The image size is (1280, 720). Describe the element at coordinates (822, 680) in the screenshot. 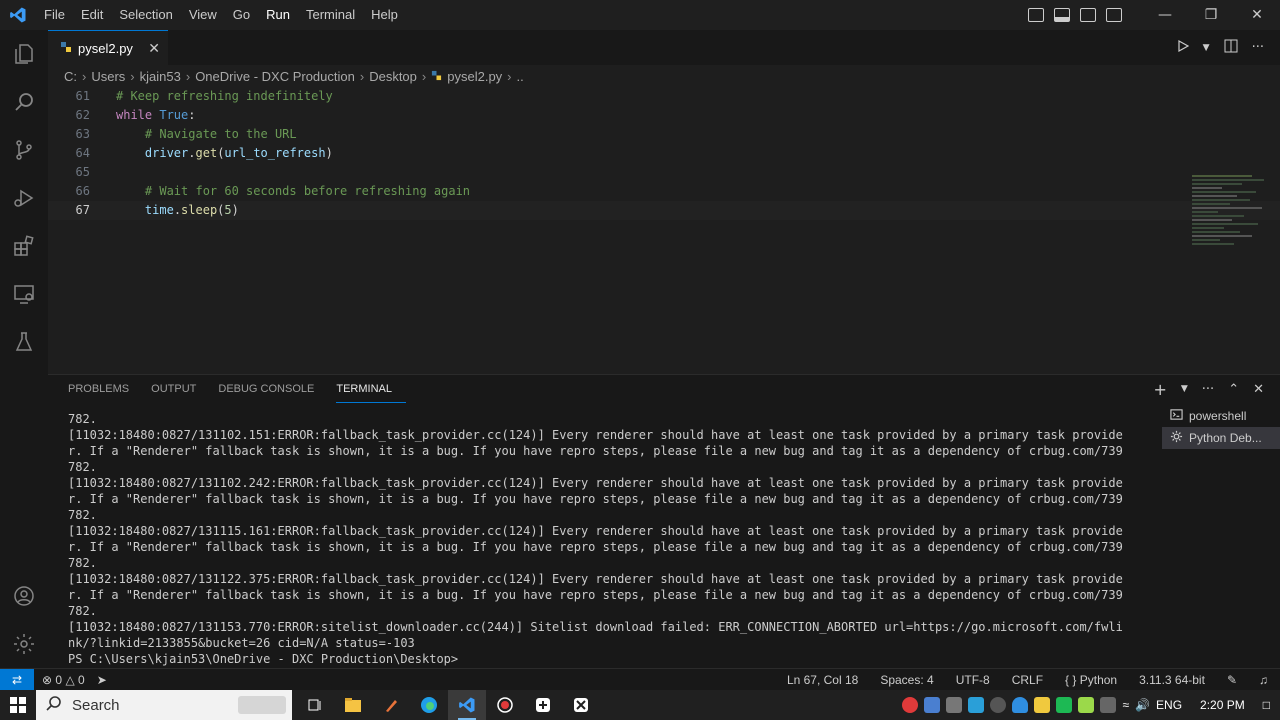

I see `cursor-position: Ln 67, Col 18` at that location.